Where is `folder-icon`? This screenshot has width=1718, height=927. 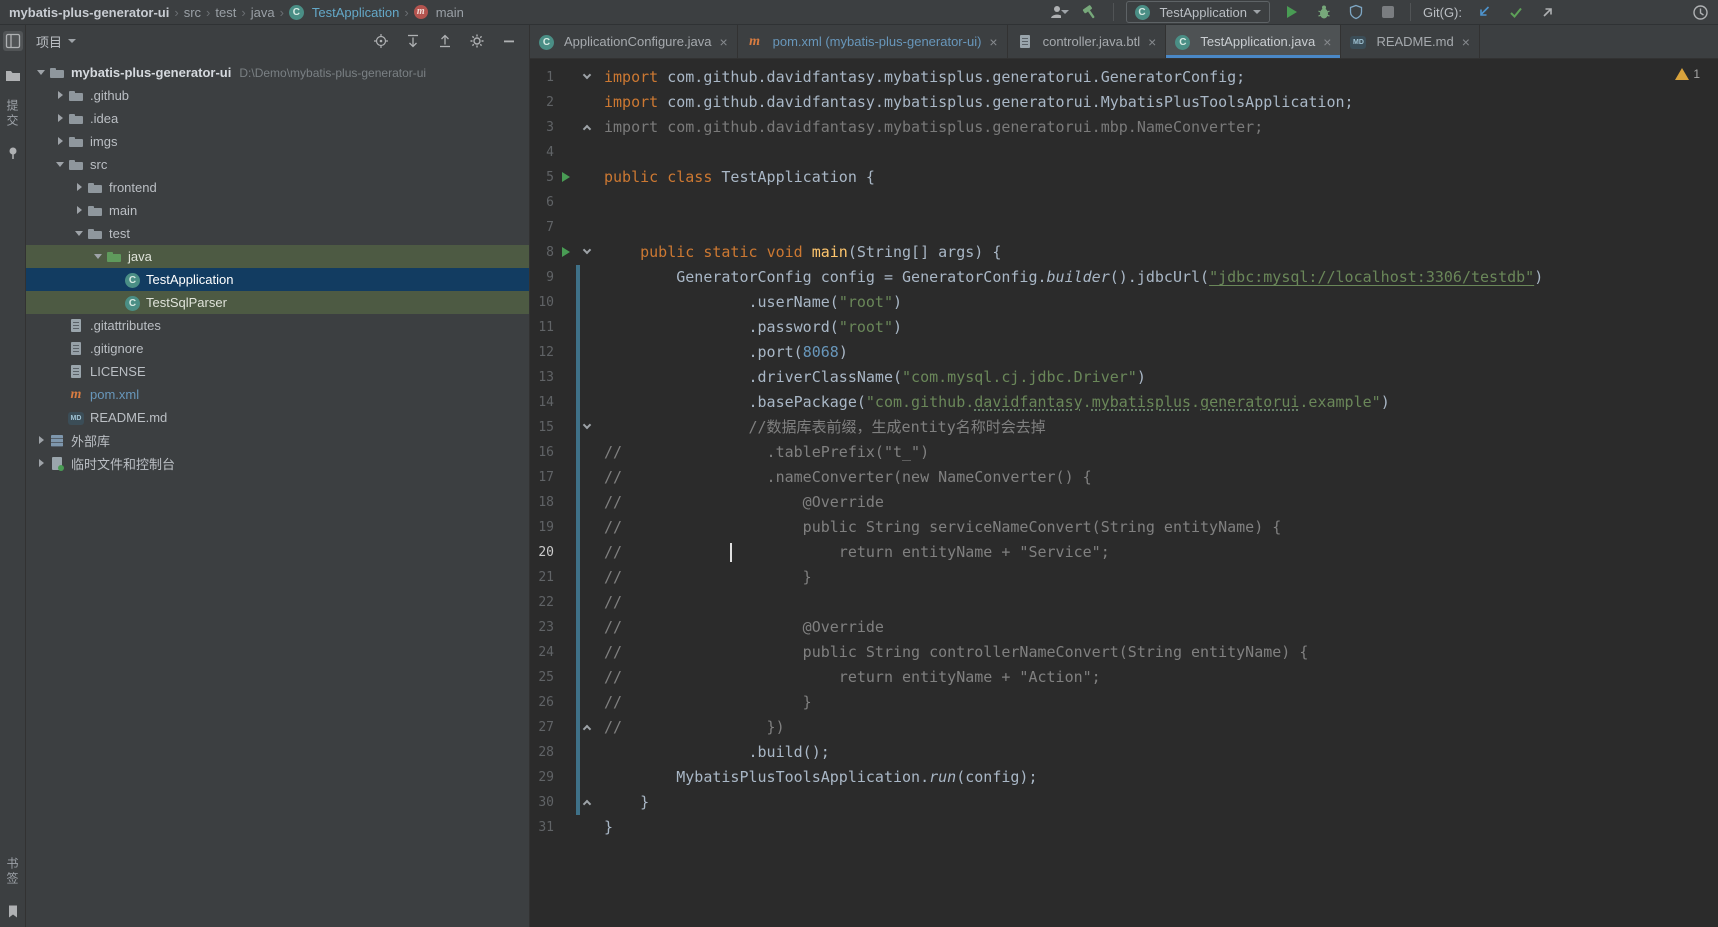
folder-icon is located at coordinates (13, 75).